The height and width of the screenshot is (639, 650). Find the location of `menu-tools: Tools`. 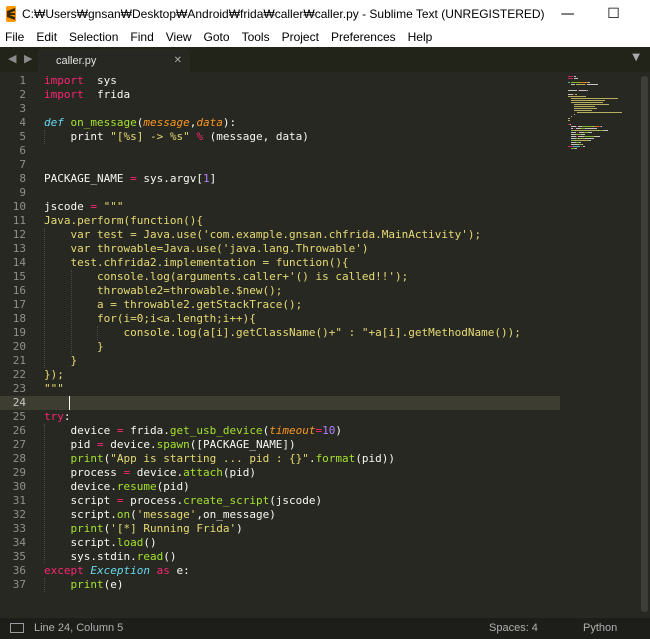

menu-tools: Tools is located at coordinates (256, 37).